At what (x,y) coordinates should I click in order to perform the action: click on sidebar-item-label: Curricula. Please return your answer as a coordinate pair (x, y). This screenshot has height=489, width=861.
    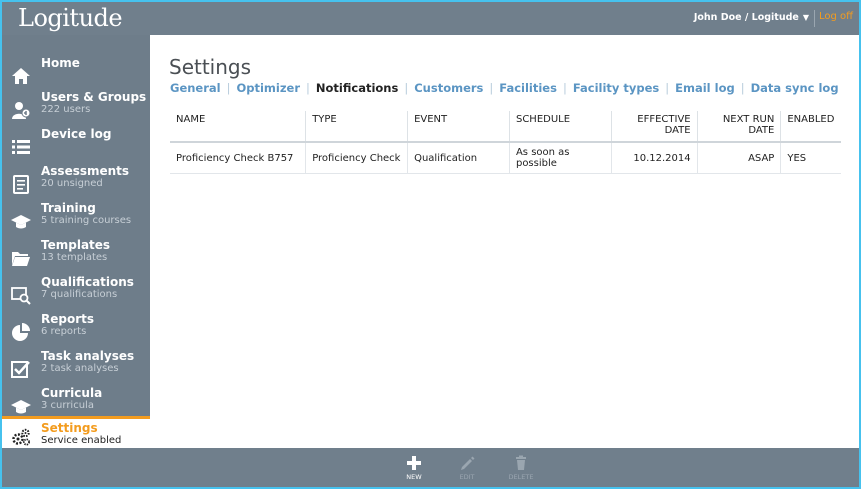
    Looking at the image, I should click on (72, 393).